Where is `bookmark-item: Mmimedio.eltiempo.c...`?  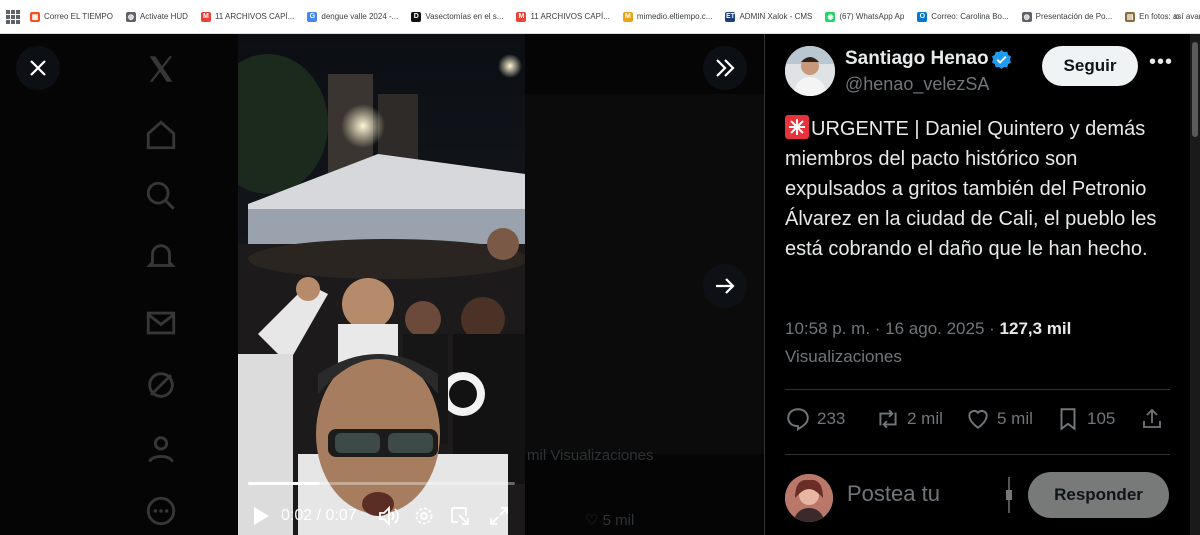
bookmark-item: Mmimedio.eltiempo.c... is located at coordinates (667, 16).